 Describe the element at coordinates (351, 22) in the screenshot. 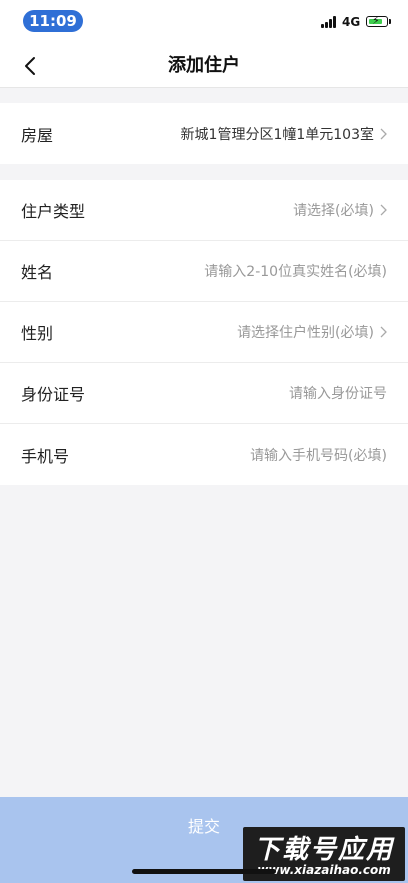

I see `network-type: 4G` at that location.